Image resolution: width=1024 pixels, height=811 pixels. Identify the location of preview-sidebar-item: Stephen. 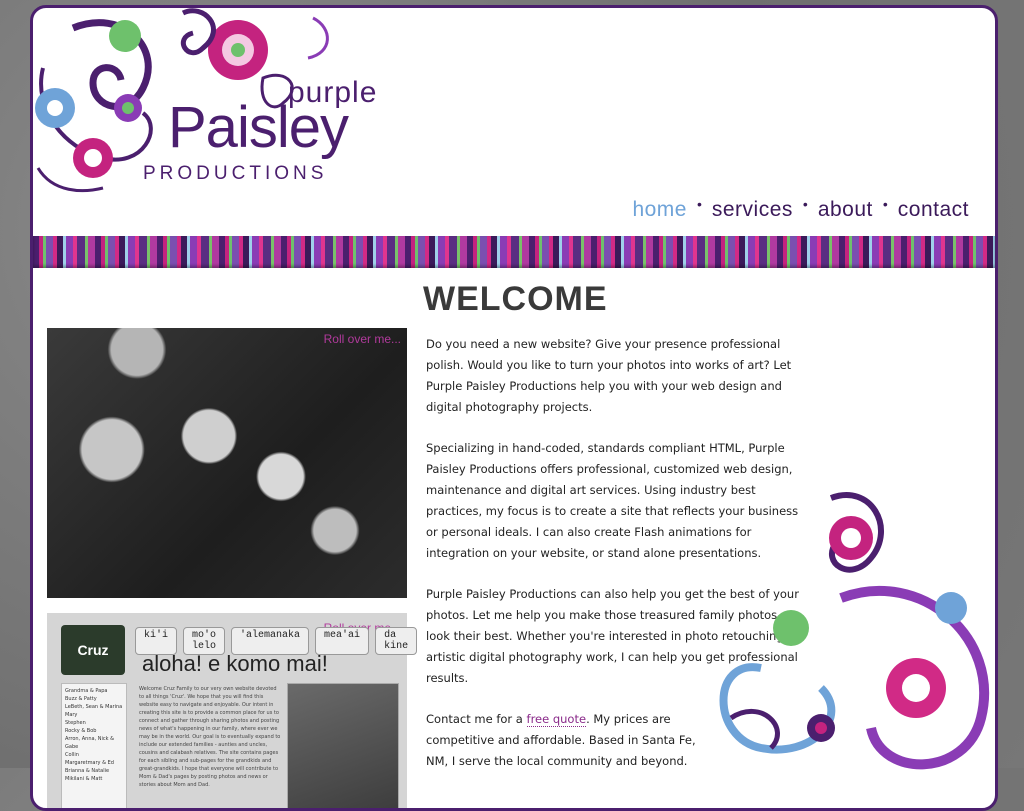
(75, 723).